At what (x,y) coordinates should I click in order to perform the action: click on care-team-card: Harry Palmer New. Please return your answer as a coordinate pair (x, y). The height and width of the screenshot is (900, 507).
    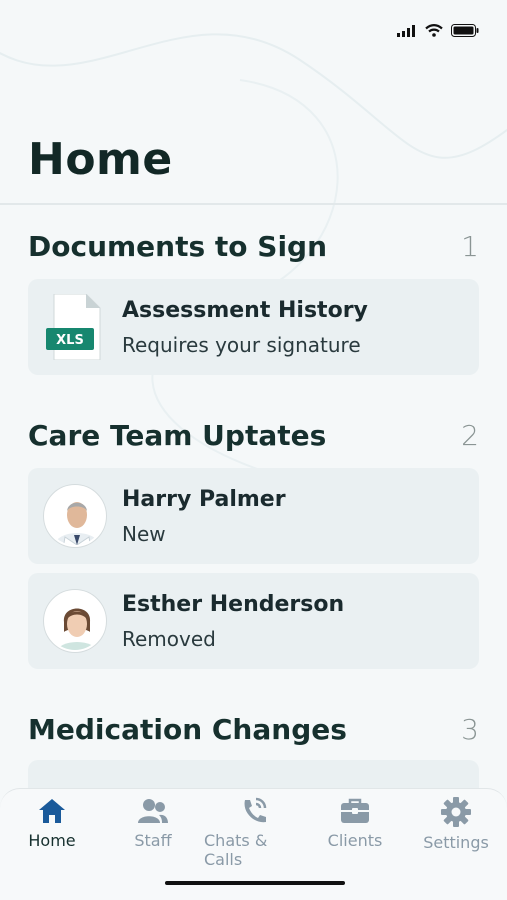
    Looking at the image, I should click on (253, 516).